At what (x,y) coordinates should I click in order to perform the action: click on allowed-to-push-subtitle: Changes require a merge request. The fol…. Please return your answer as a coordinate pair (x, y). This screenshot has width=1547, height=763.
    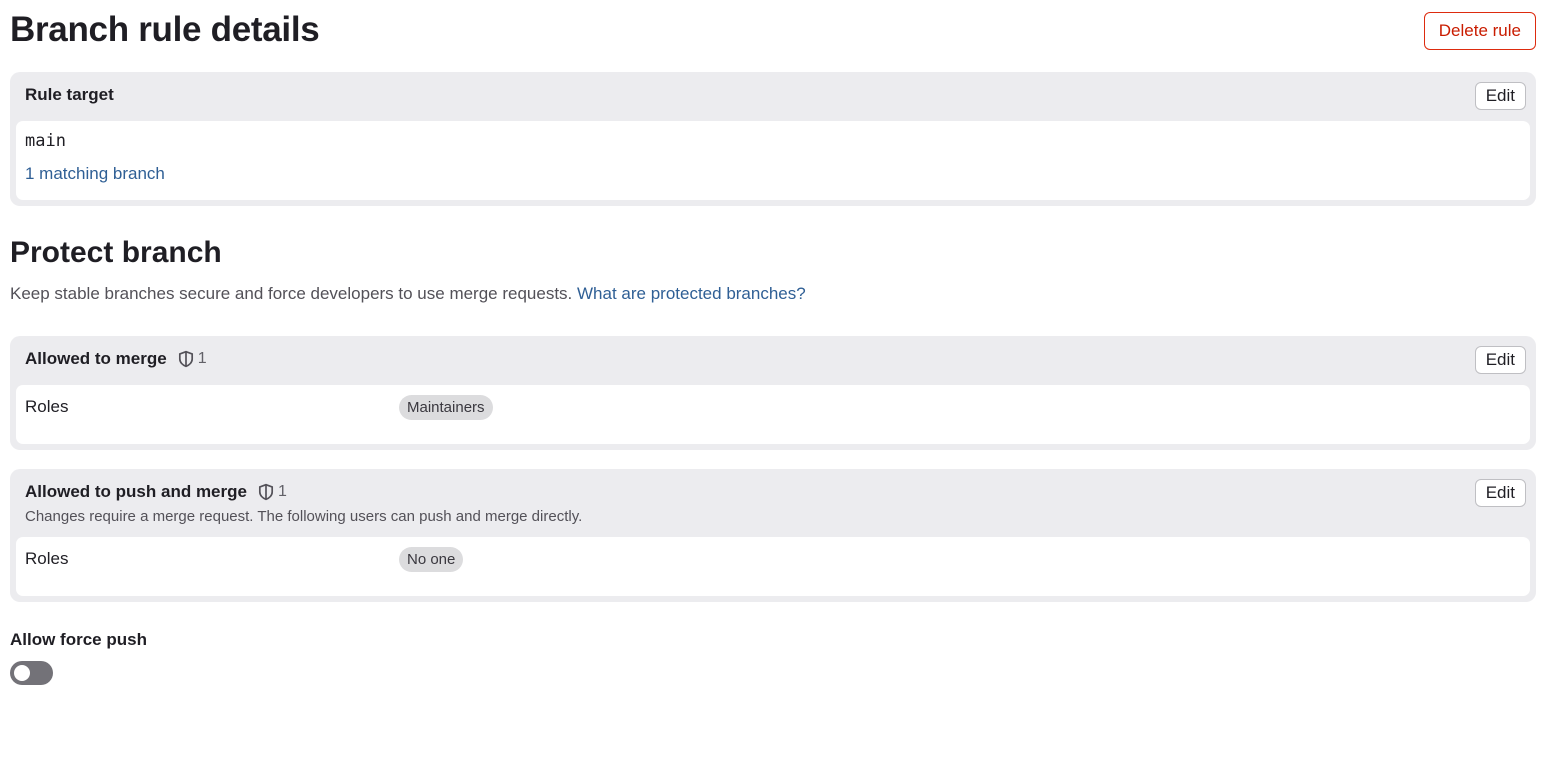
    Looking at the image, I should click on (304, 516).